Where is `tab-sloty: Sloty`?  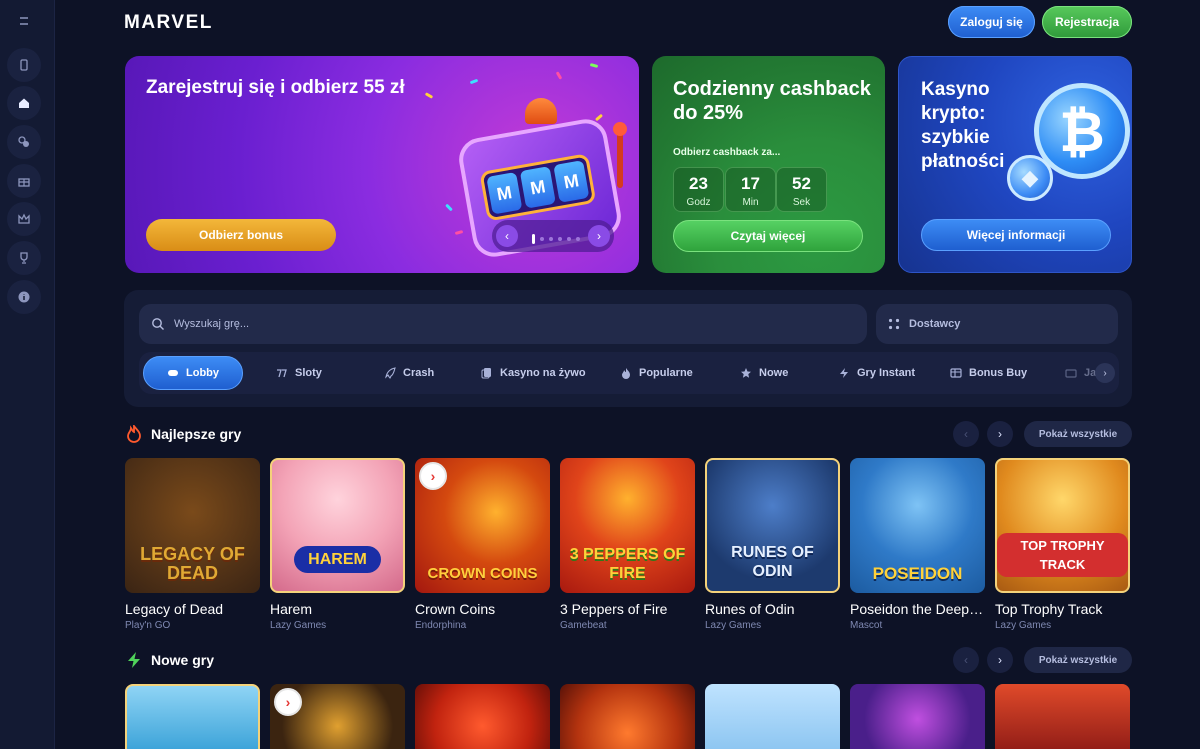
tab-sloty: Sloty is located at coordinates (299, 373).